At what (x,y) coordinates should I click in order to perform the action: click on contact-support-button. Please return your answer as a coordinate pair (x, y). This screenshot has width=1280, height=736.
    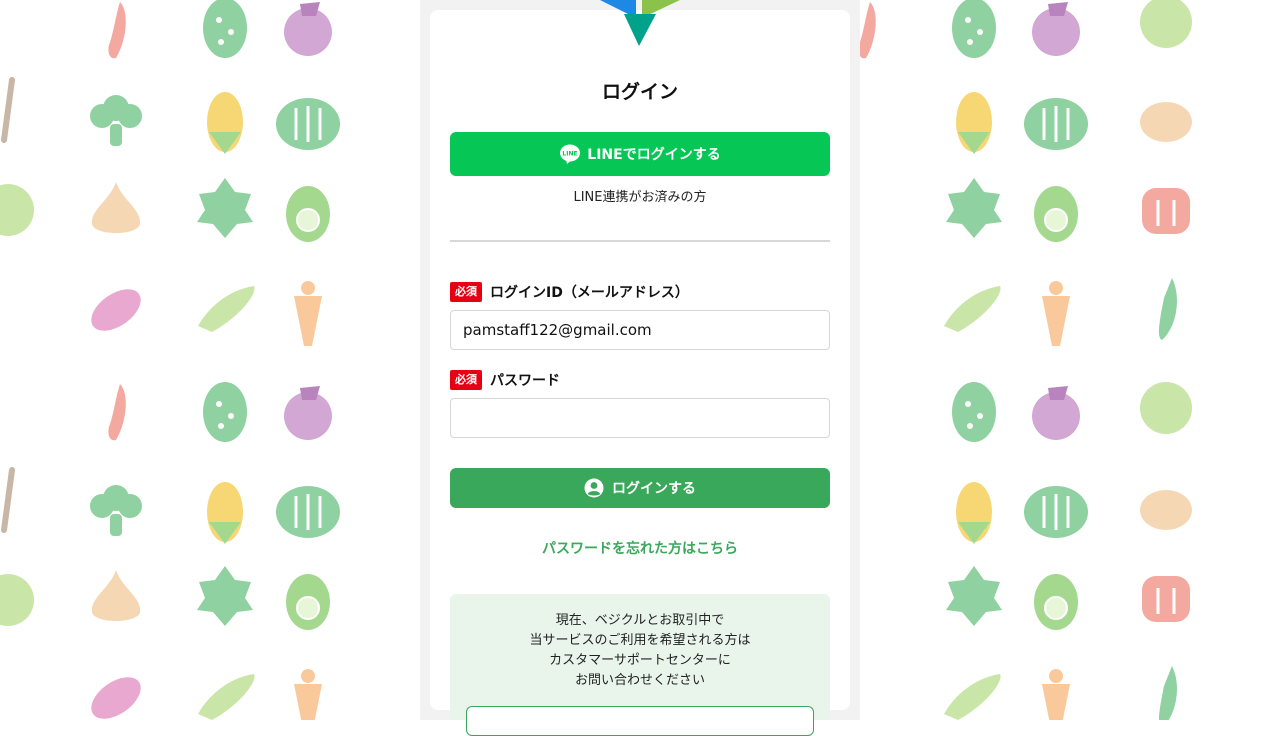
    Looking at the image, I should click on (640, 721).